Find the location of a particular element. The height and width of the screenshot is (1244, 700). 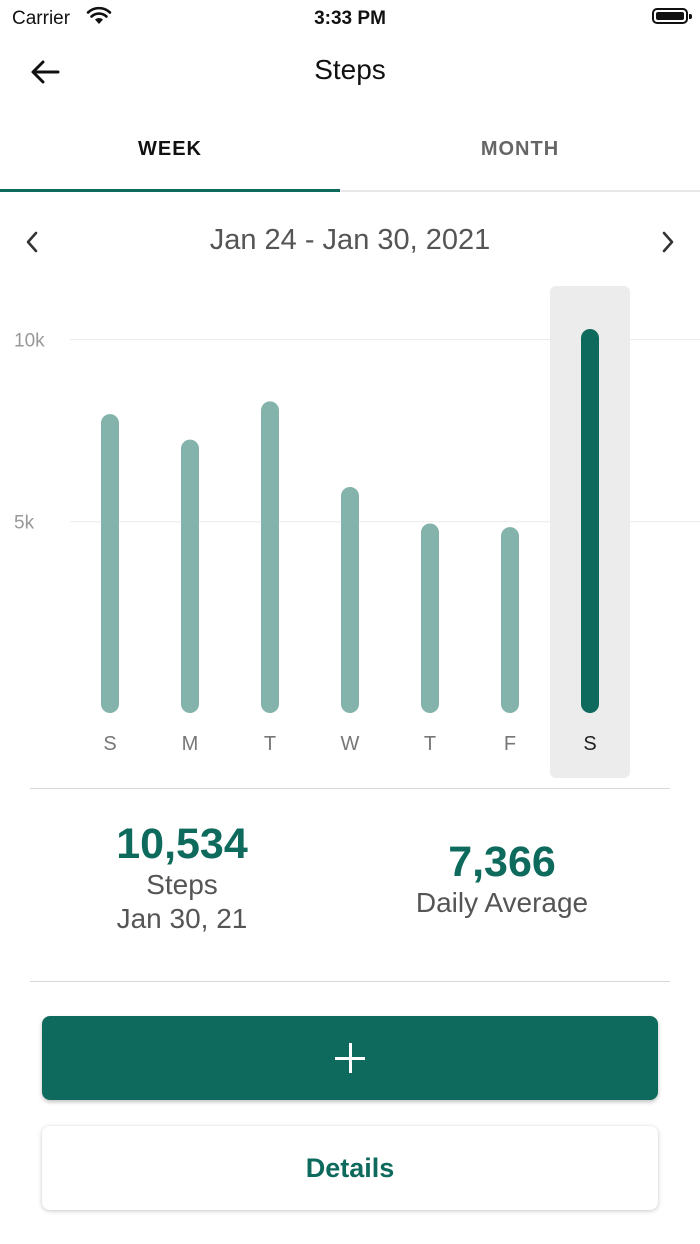

nav-bar: Steps is located at coordinates (350, 72).